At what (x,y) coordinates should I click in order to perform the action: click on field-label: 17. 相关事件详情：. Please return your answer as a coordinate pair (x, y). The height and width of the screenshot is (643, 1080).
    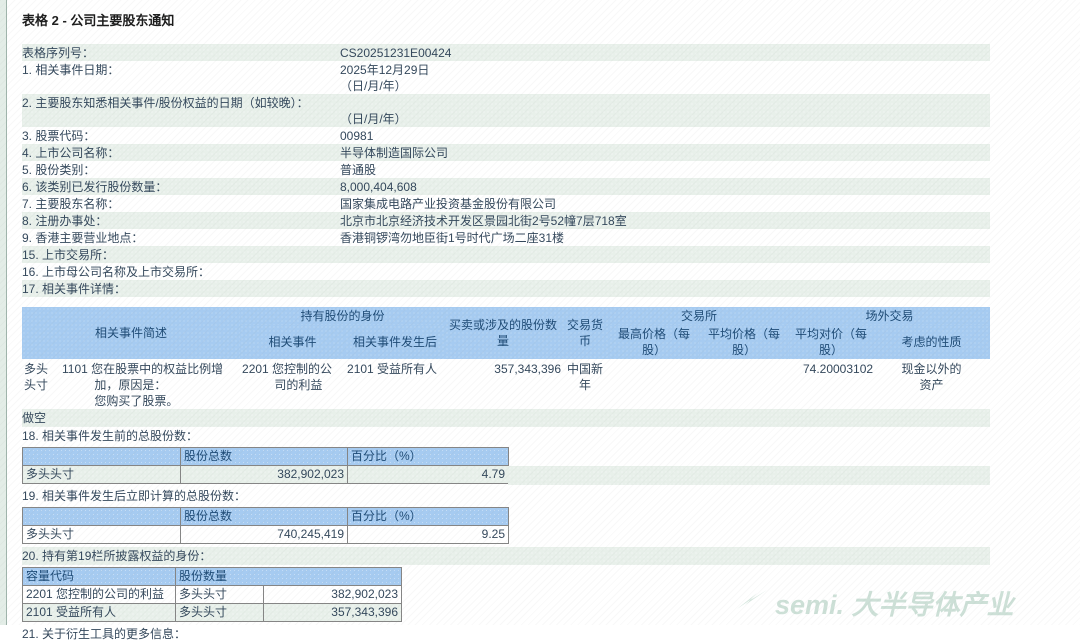
    Looking at the image, I should click on (74, 288).